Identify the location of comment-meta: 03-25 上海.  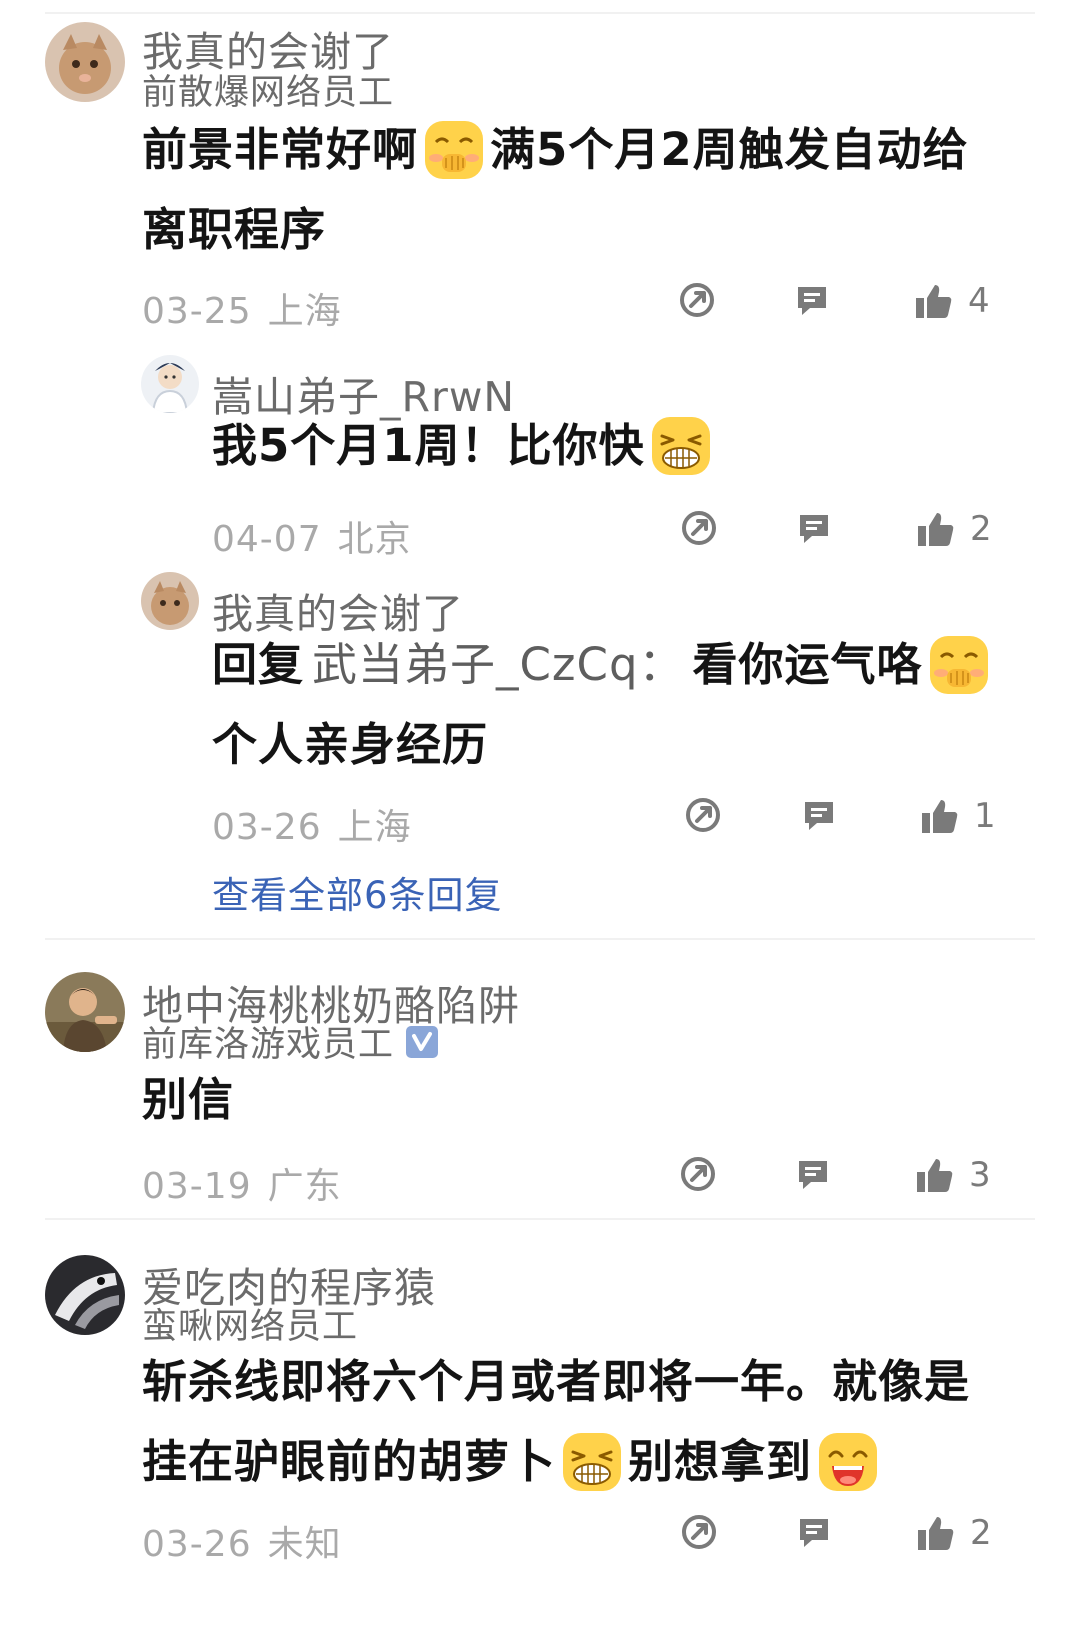
(242, 308).